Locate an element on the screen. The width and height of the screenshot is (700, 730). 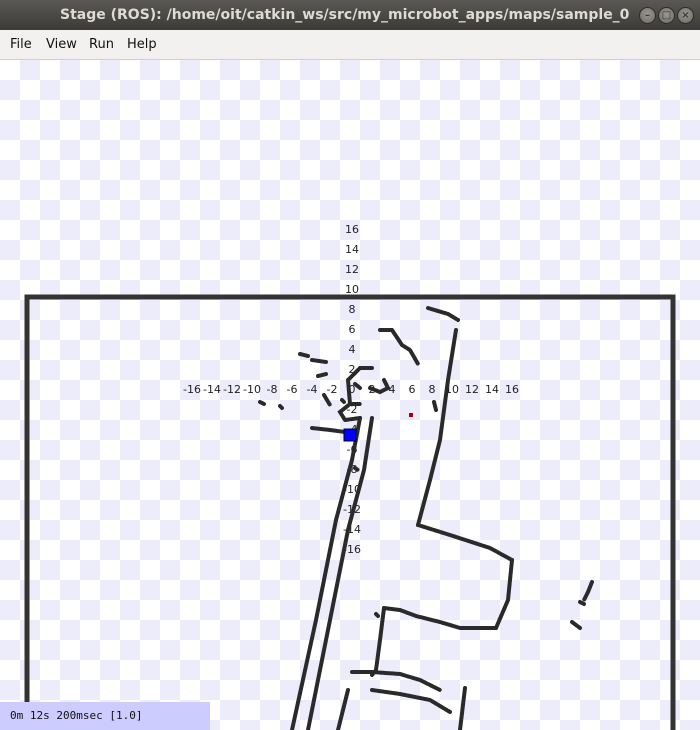
robot-marker is located at coordinates (350, 435).